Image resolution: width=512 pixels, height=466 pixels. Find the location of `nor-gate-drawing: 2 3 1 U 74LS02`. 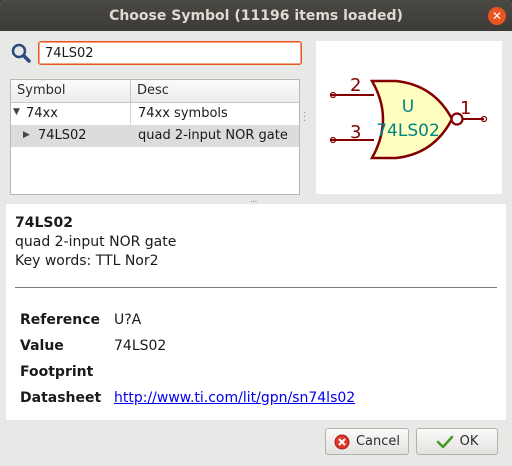

nor-gate-drawing: 2 3 1 U 74LS02 is located at coordinates (408, 117).